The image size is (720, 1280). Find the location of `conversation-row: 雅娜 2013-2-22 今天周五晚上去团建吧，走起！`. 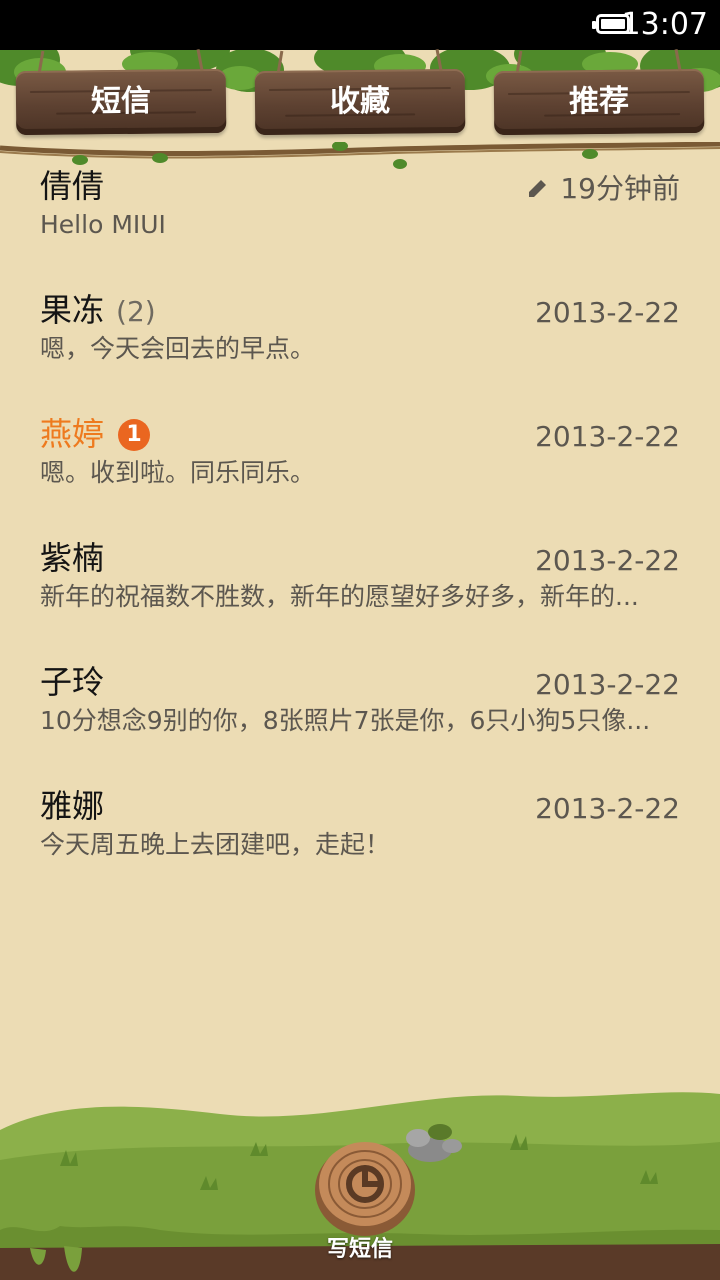

conversation-row: 雅娜 2013-2-22 今天周五晚上去团建吧，走起！ is located at coordinates (360, 842).